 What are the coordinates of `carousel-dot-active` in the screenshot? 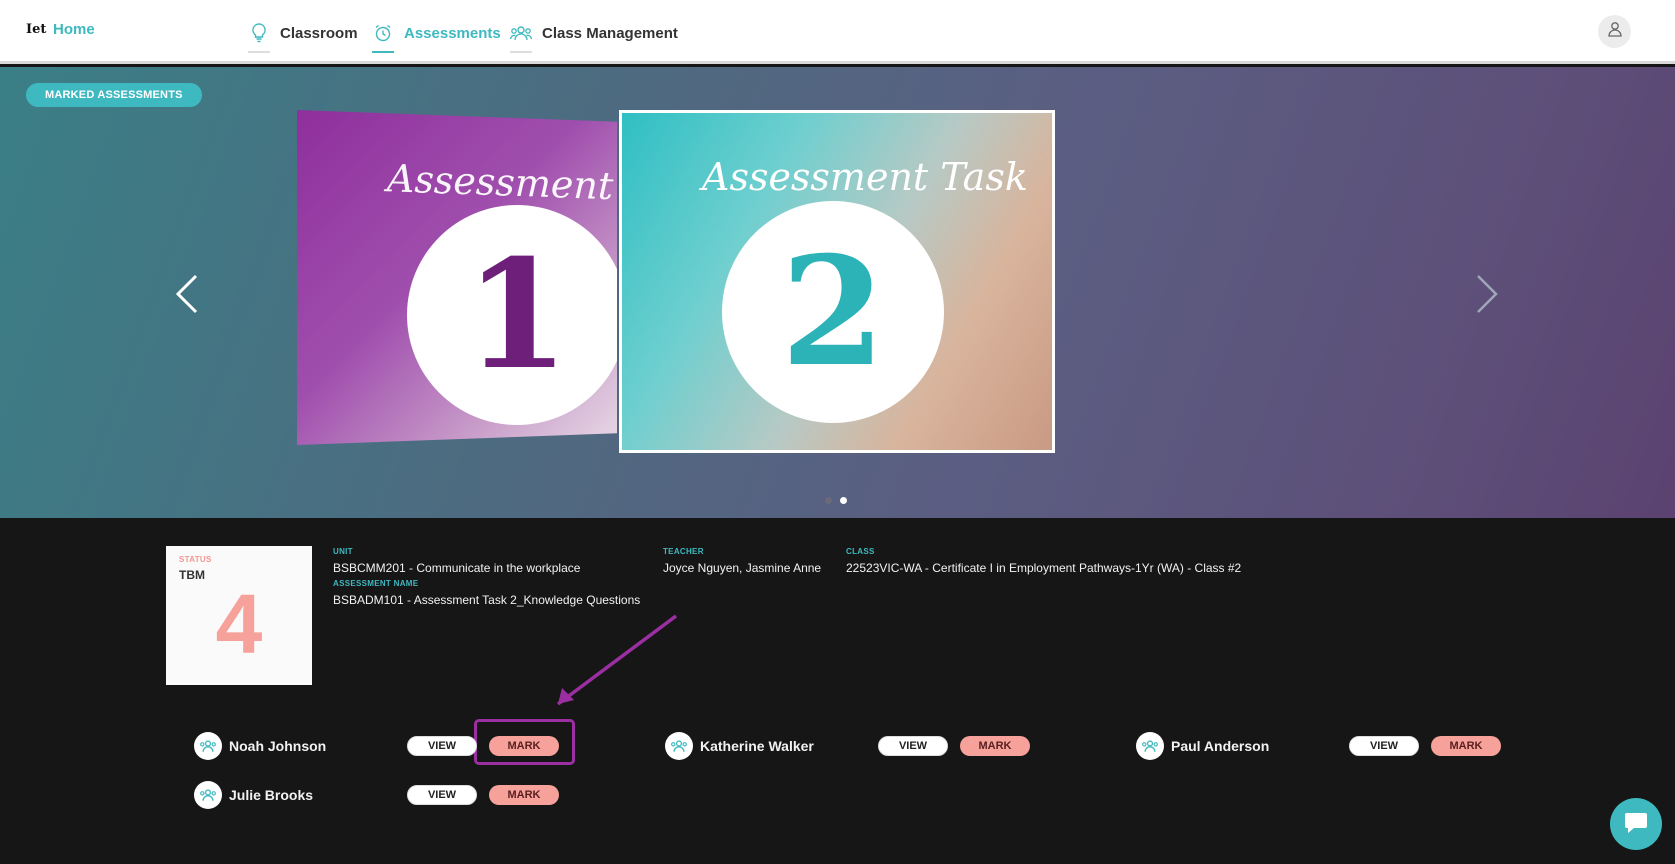 It's located at (843, 500).